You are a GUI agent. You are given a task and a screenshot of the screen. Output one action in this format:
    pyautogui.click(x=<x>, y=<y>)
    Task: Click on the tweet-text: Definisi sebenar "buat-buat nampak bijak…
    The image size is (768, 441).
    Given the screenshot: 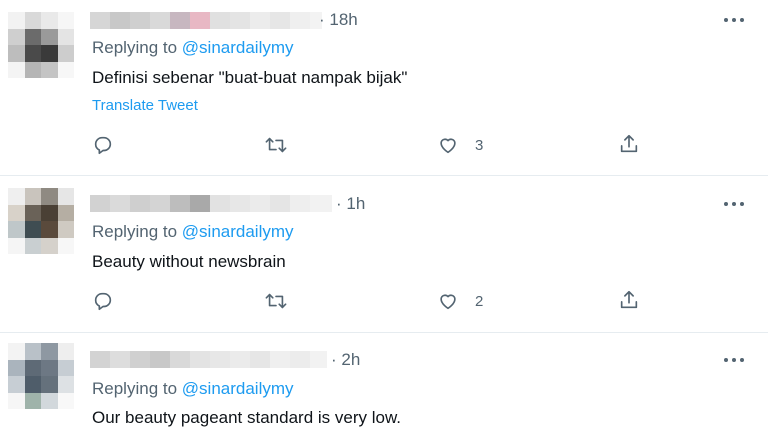 What is the action you would take?
    pyautogui.click(x=250, y=77)
    